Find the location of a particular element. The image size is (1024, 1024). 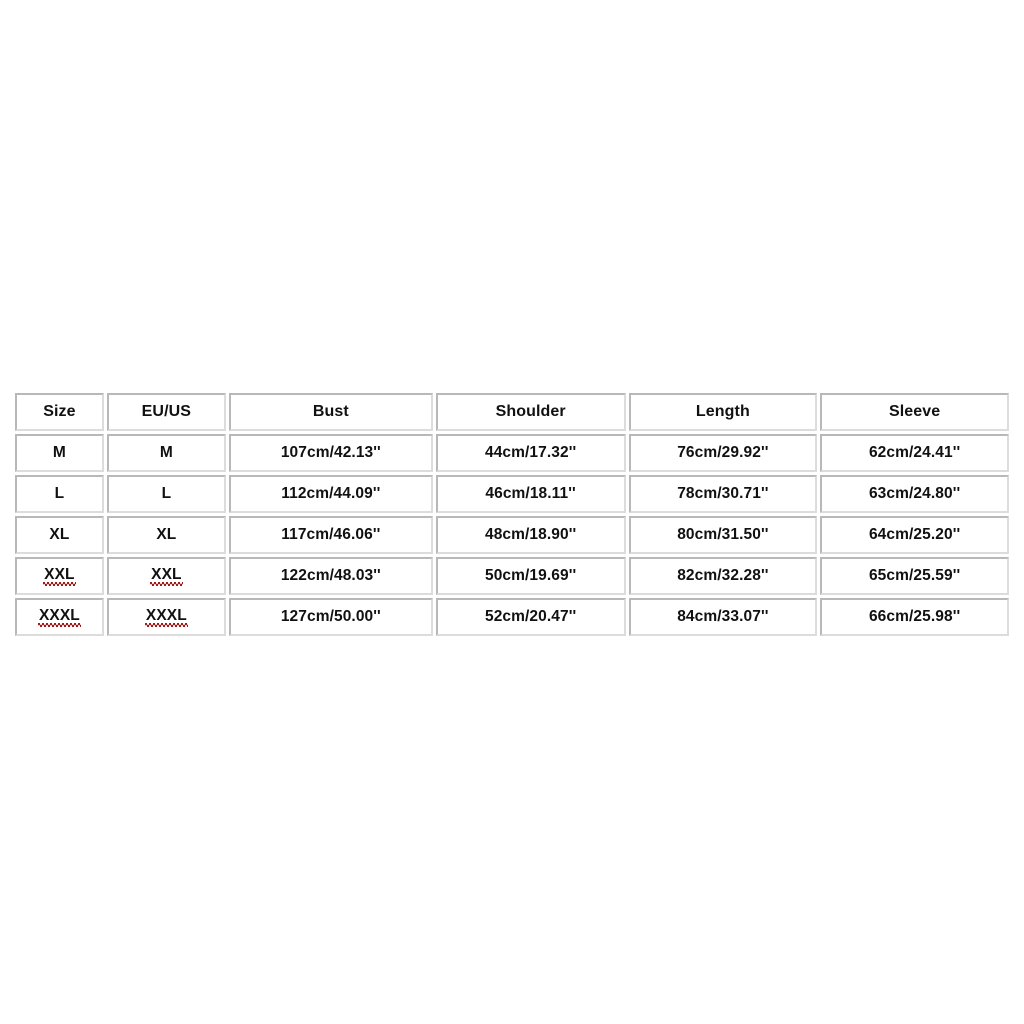

cell-eu_us: L is located at coordinates (166, 494).